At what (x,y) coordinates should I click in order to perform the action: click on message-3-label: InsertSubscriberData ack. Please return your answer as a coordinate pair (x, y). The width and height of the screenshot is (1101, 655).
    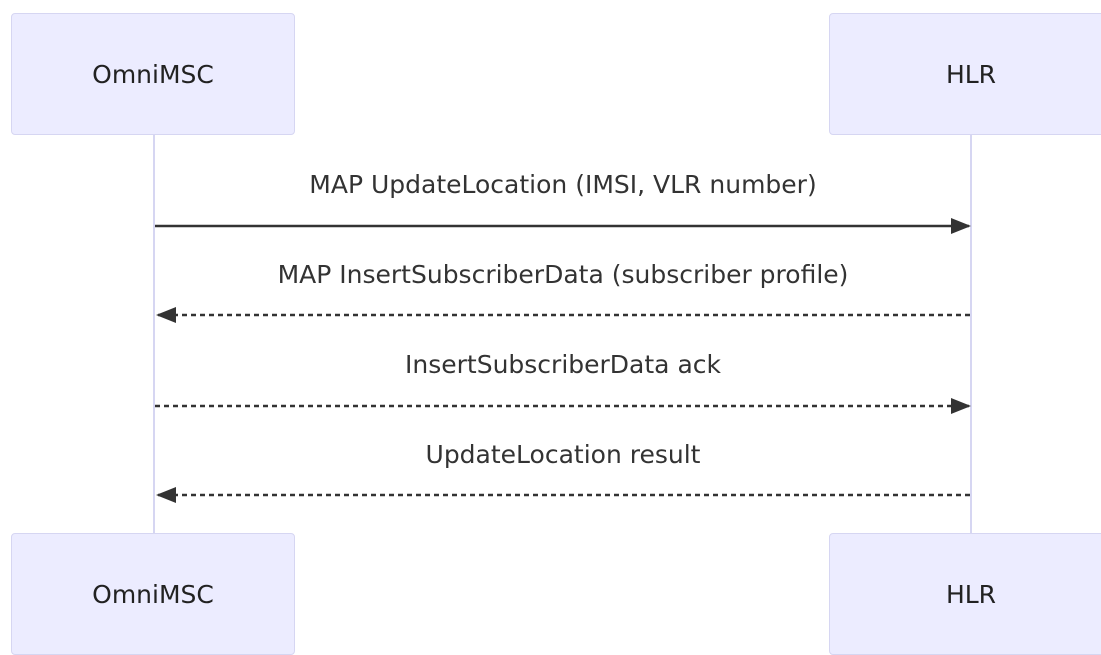
    Looking at the image, I should click on (563, 364).